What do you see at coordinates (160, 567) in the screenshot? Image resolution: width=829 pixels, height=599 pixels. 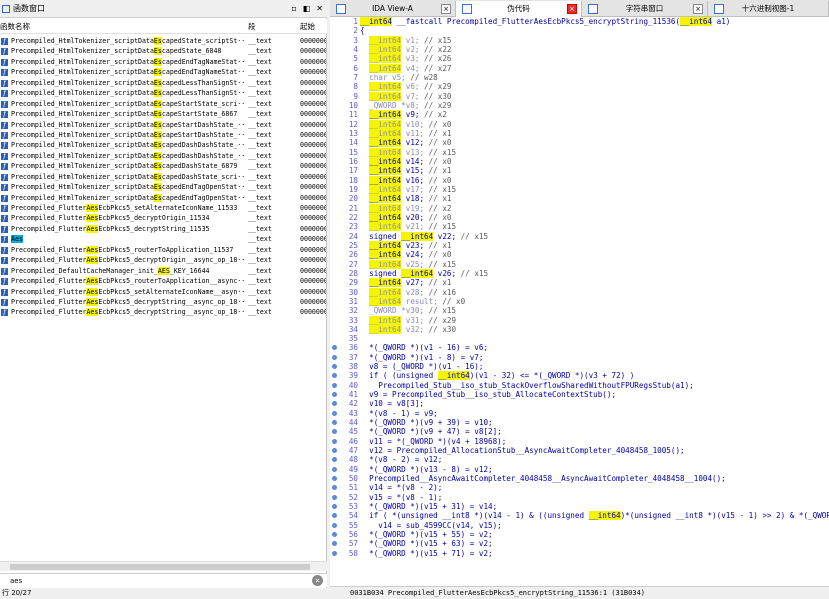 I see `scrollbar-thumb` at bounding box center [160, 567].